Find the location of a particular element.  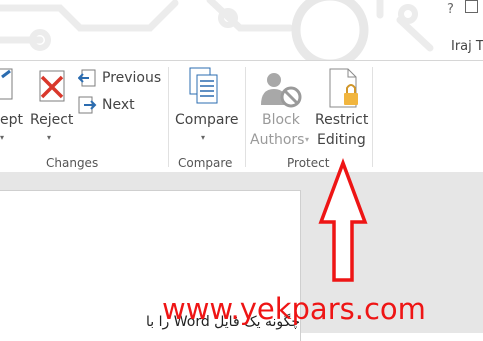

reject-button-label: Reject is located at coordinates (51, 120).